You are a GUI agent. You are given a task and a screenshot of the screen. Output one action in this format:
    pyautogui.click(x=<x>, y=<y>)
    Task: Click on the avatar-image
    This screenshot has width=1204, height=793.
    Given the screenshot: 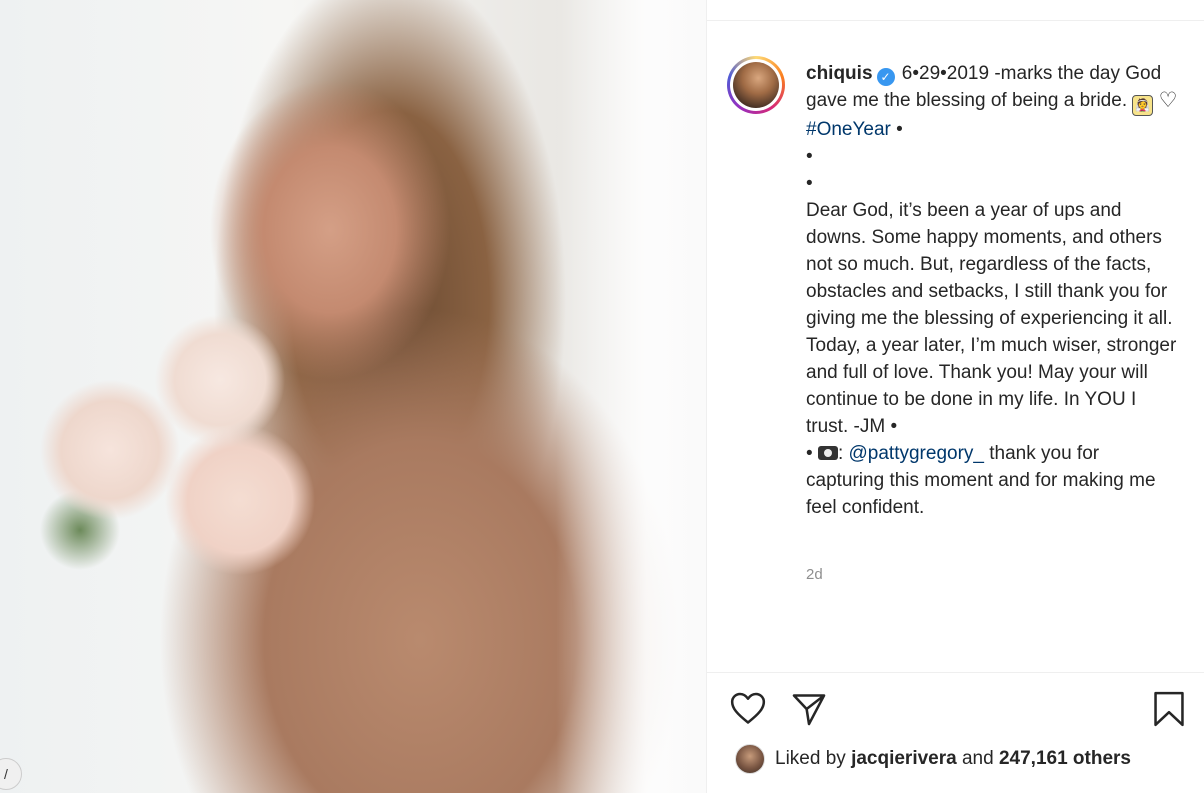 What is the action you would take?
    pyautogui.click(x=756, y=85)
    